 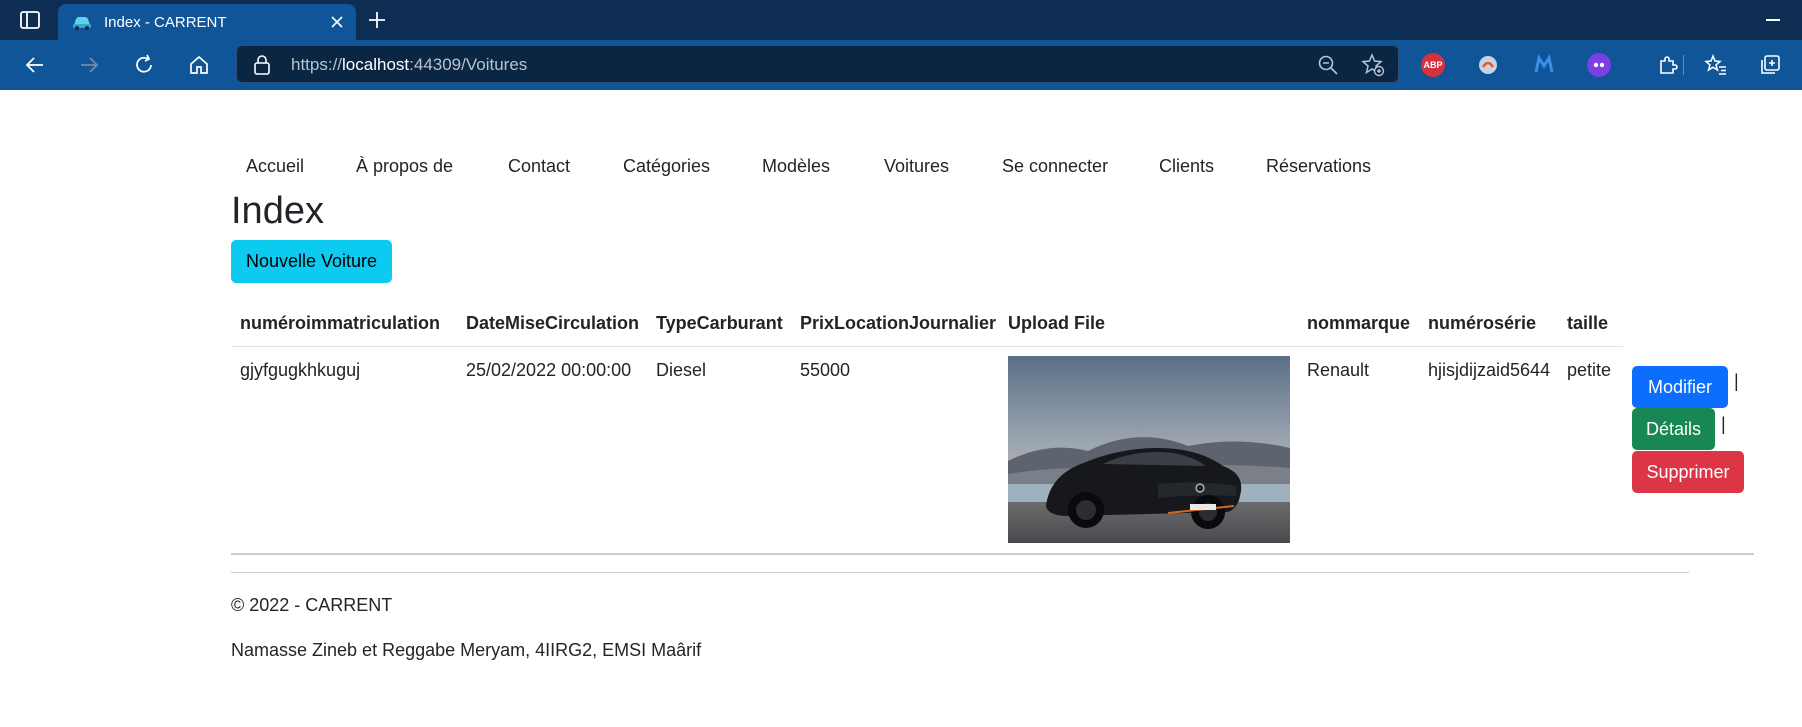 What do you see at coordinates (82, 22) in the screenshot?
I see `car-favicon-icon` at bounding box center [82, 22].